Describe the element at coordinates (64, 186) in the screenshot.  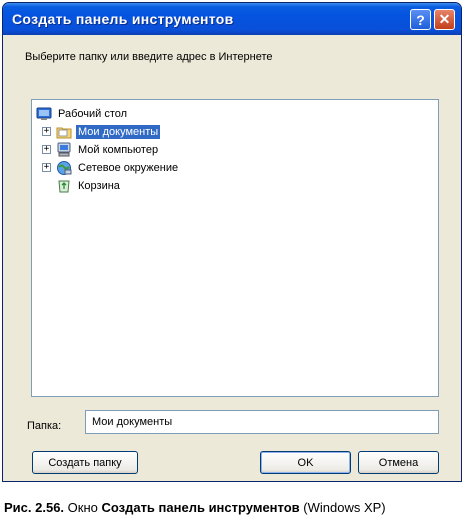
I see `recycle-bin-icon` at that location.